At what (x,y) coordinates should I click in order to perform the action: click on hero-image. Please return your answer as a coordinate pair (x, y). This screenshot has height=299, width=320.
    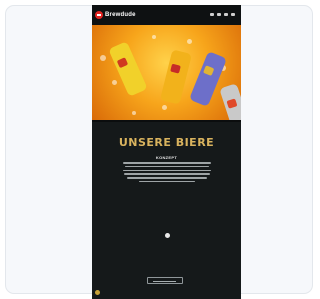
    Looking at the image, I should click on (166, 72).